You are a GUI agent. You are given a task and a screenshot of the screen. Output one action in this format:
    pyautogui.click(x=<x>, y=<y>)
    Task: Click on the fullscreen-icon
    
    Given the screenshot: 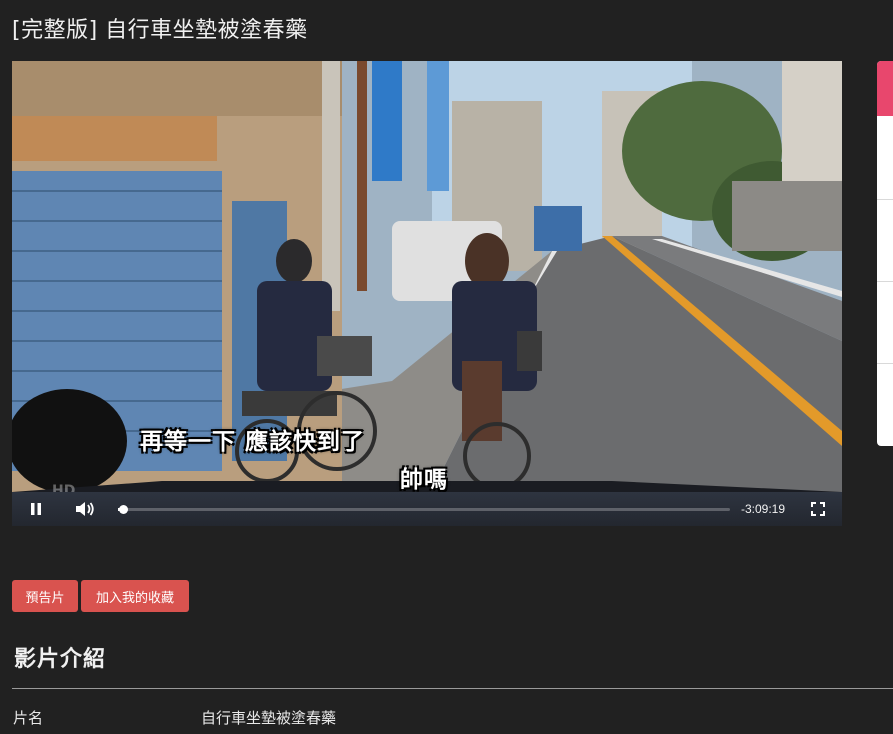 What is the action you would take?
    pyautogui.click(x=818, y=509)
    